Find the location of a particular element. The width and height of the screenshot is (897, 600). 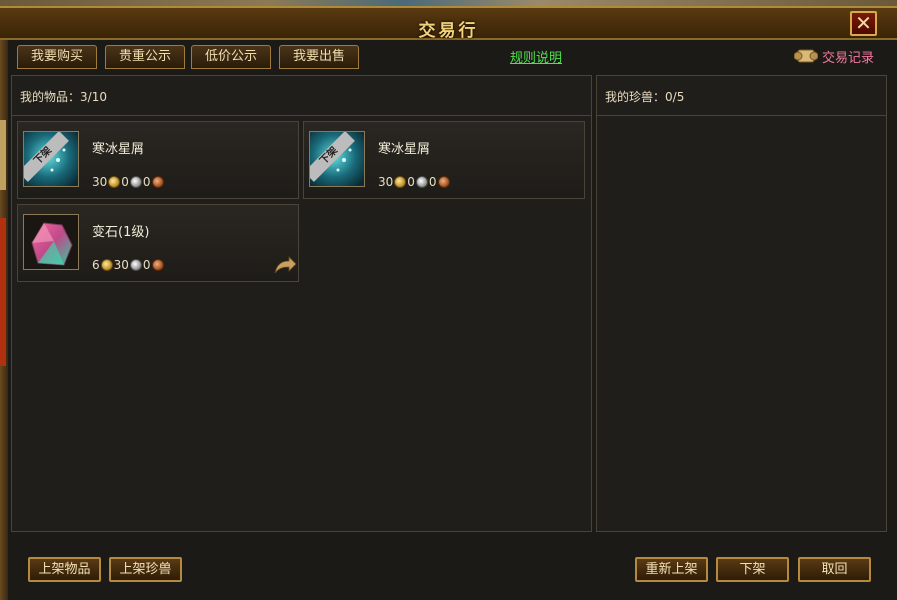

price-silver: 30 is located at coordinates (121, 264).